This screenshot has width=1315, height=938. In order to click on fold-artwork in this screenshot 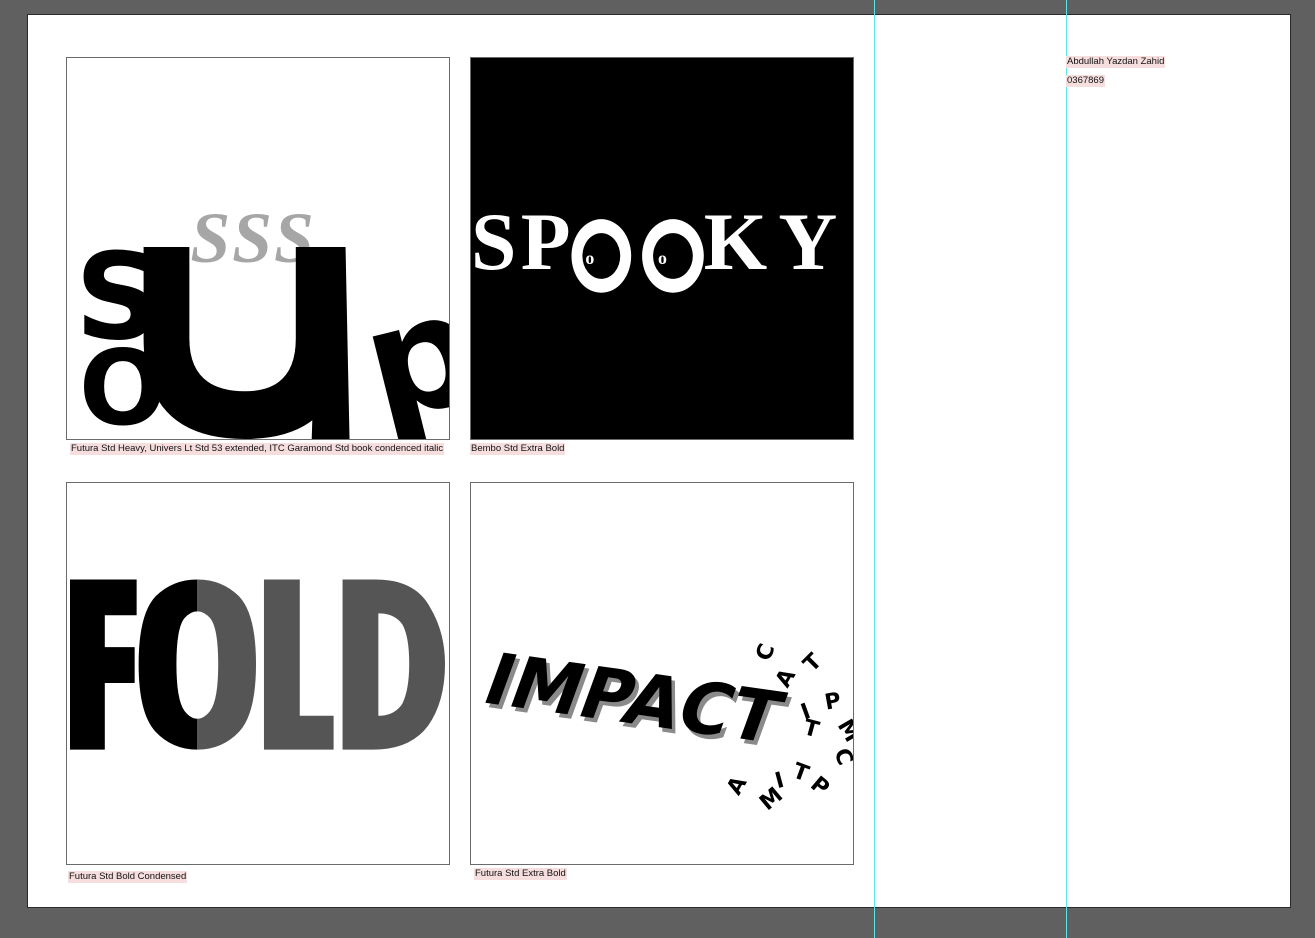, I will do `click(257, 664)`.